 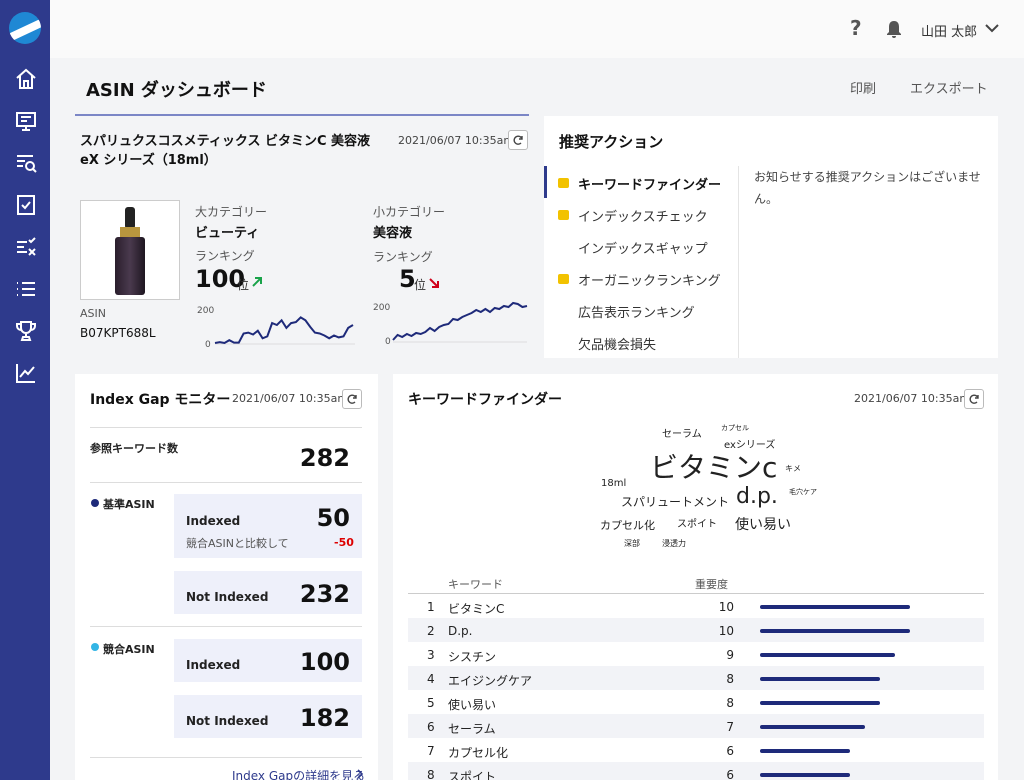 I want to click on col-keyword-header: キーワード, so click(x=475, y=584).